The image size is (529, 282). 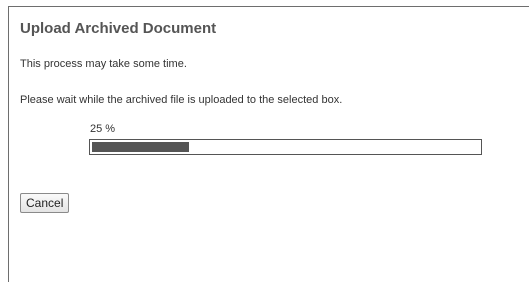 I want to click on time-notice-text: This process may take some time., so click(x=103, y=64).